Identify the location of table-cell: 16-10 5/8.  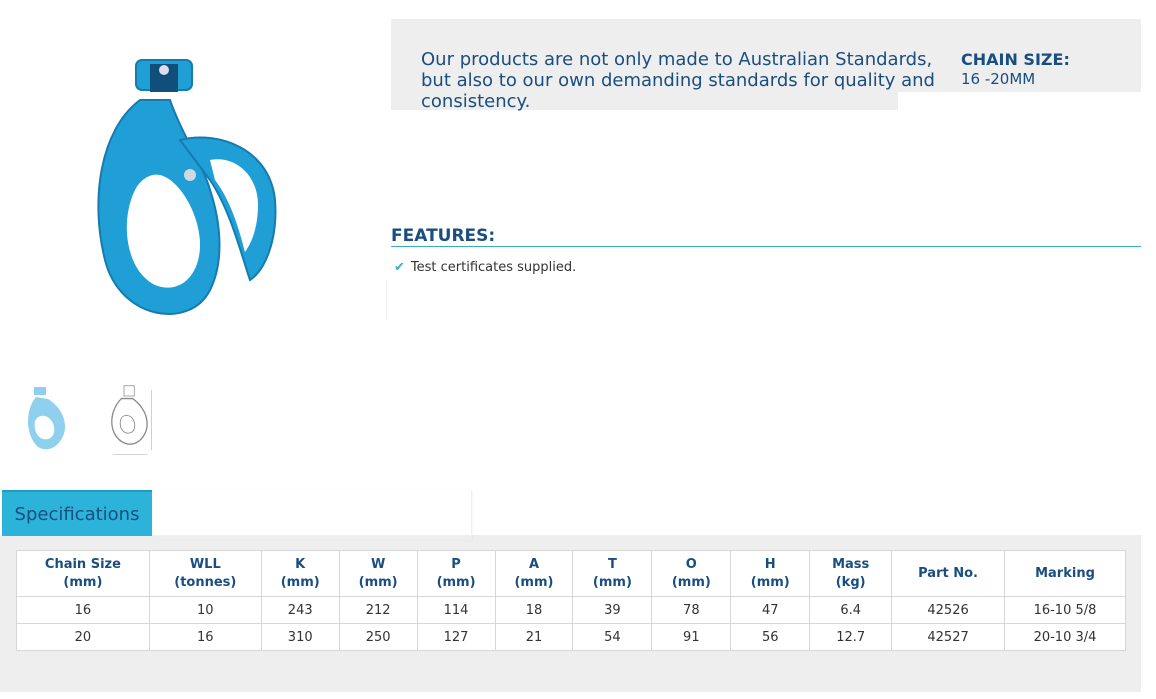
(1065, 610).